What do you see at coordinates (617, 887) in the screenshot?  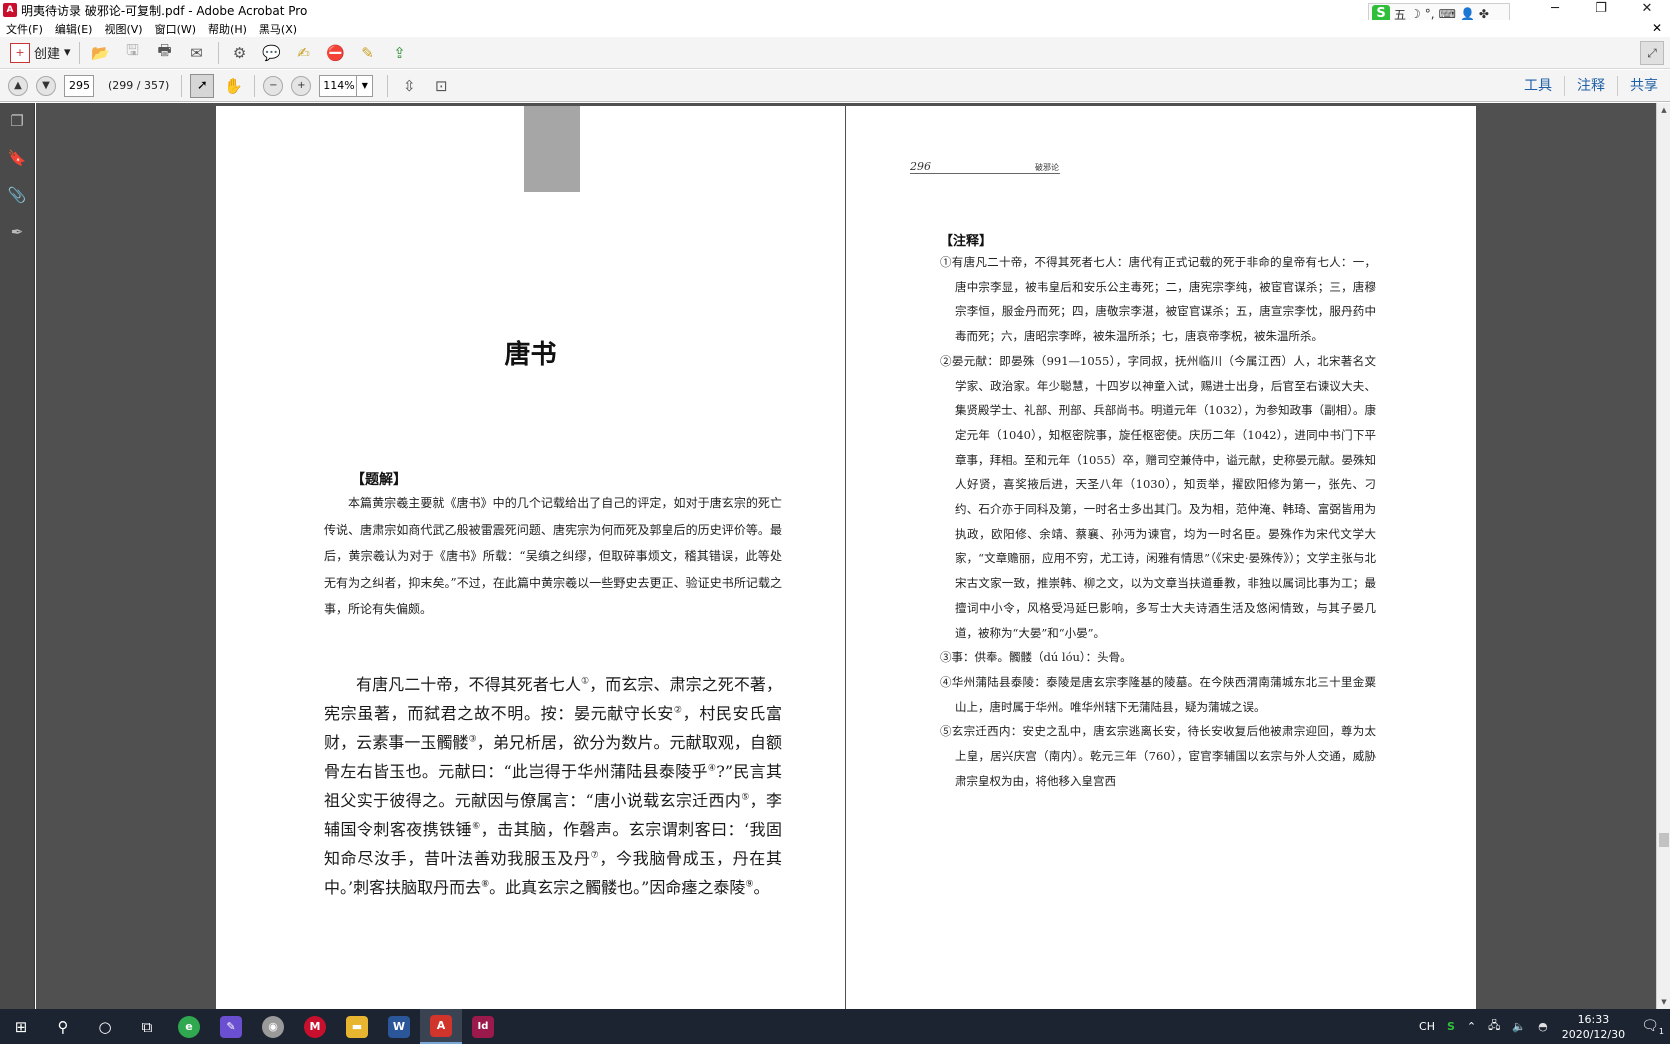 I see `text-segment: 。此真玄宗之髑髅也。”因命瘗之泰陵` at bounding box center [617, 887].